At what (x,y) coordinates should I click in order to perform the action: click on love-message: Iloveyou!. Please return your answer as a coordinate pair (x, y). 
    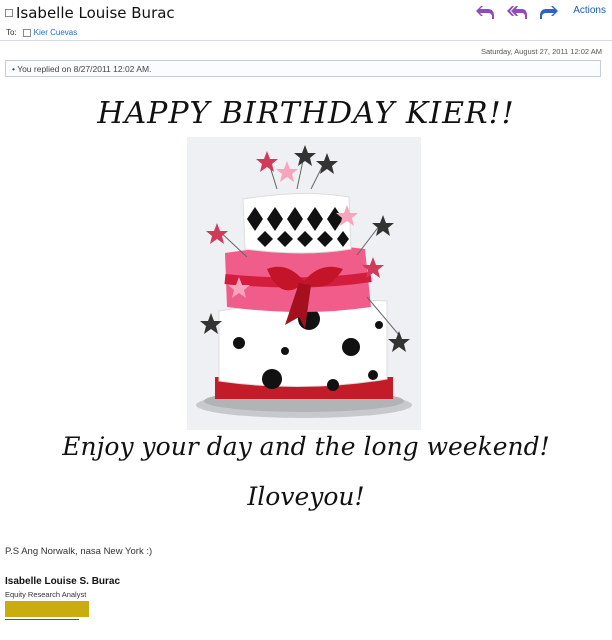
    Looking at the image, I should click on (306, 496).